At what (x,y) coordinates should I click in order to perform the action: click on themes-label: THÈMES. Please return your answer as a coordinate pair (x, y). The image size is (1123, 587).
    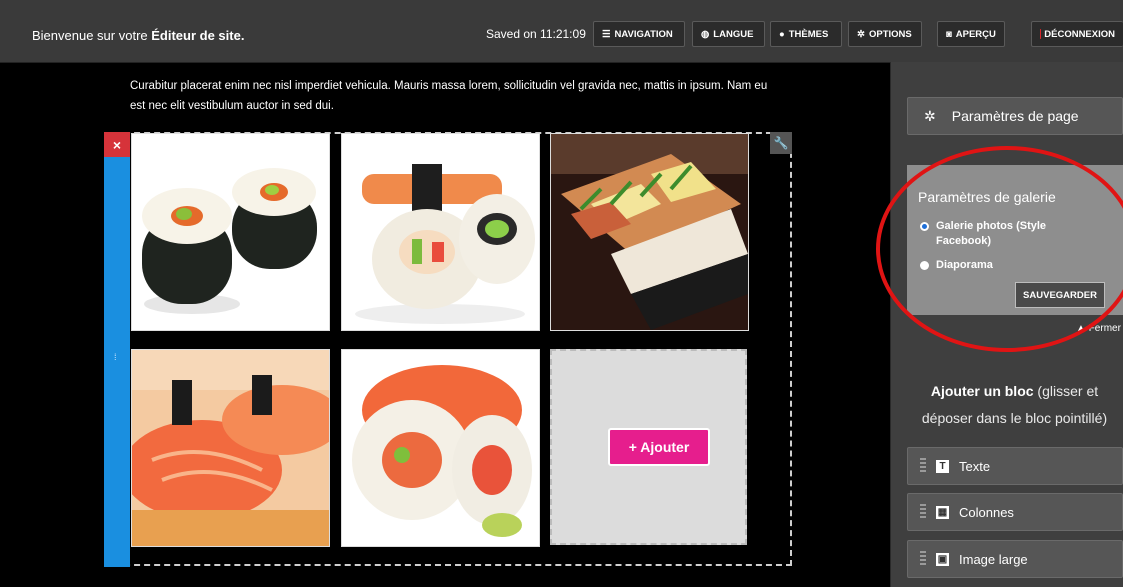
    Looking at the image, I should click on (808, 34).